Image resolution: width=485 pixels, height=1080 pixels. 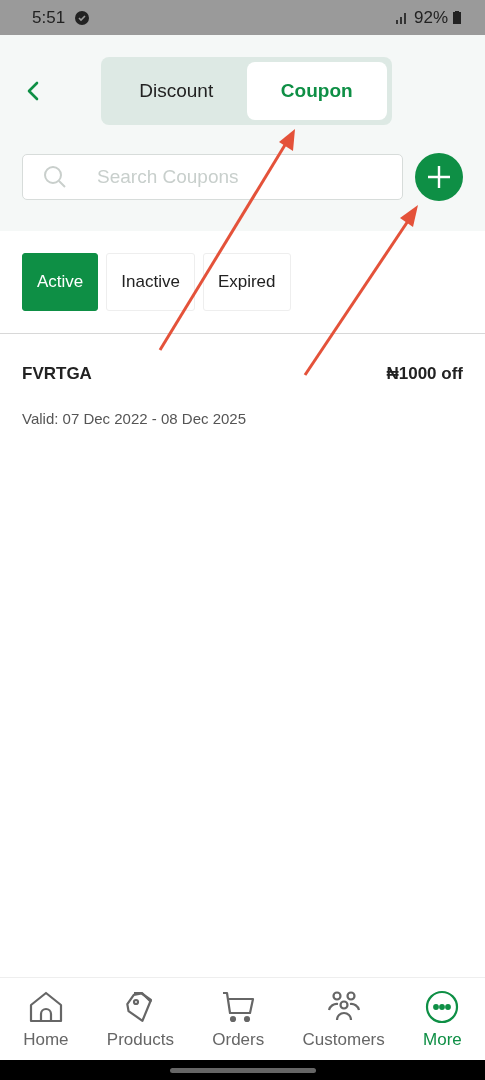 I want to click on plus-icon, so click(x=439, y=177).